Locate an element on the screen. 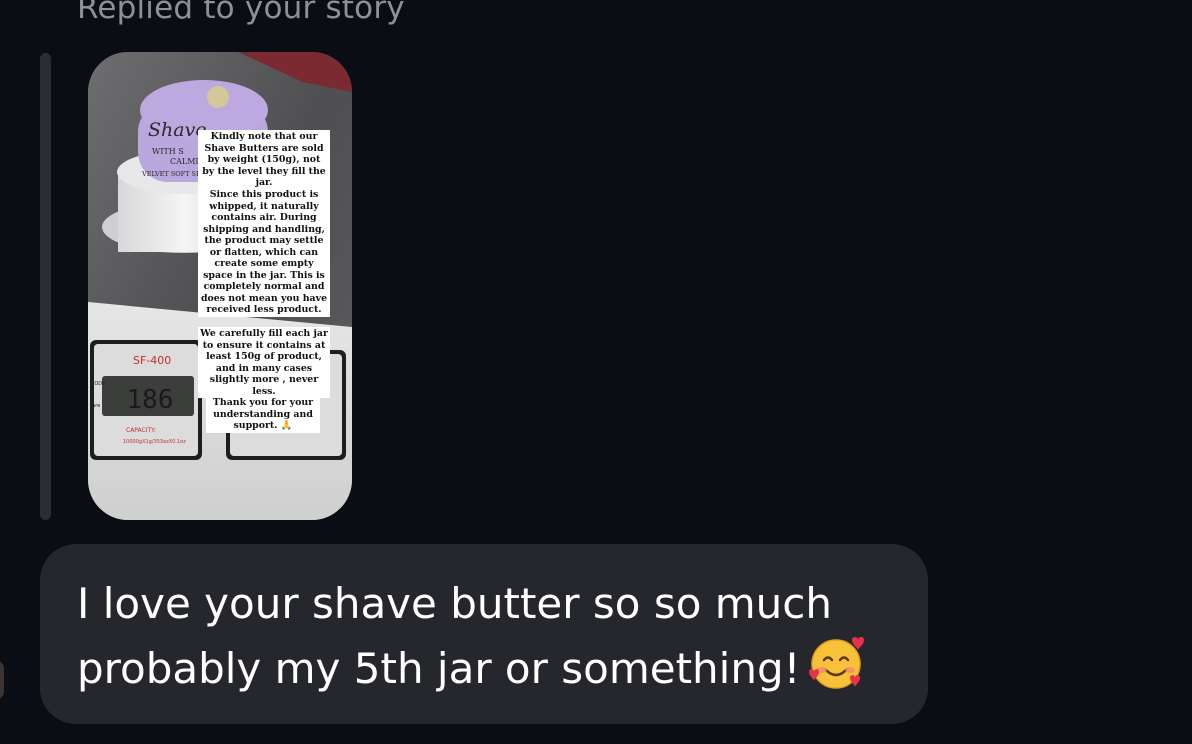 The width and height of the screenshot is (1192, 744). scale-capacity-label: CAPACITY: is located at coordinates (141, 430).